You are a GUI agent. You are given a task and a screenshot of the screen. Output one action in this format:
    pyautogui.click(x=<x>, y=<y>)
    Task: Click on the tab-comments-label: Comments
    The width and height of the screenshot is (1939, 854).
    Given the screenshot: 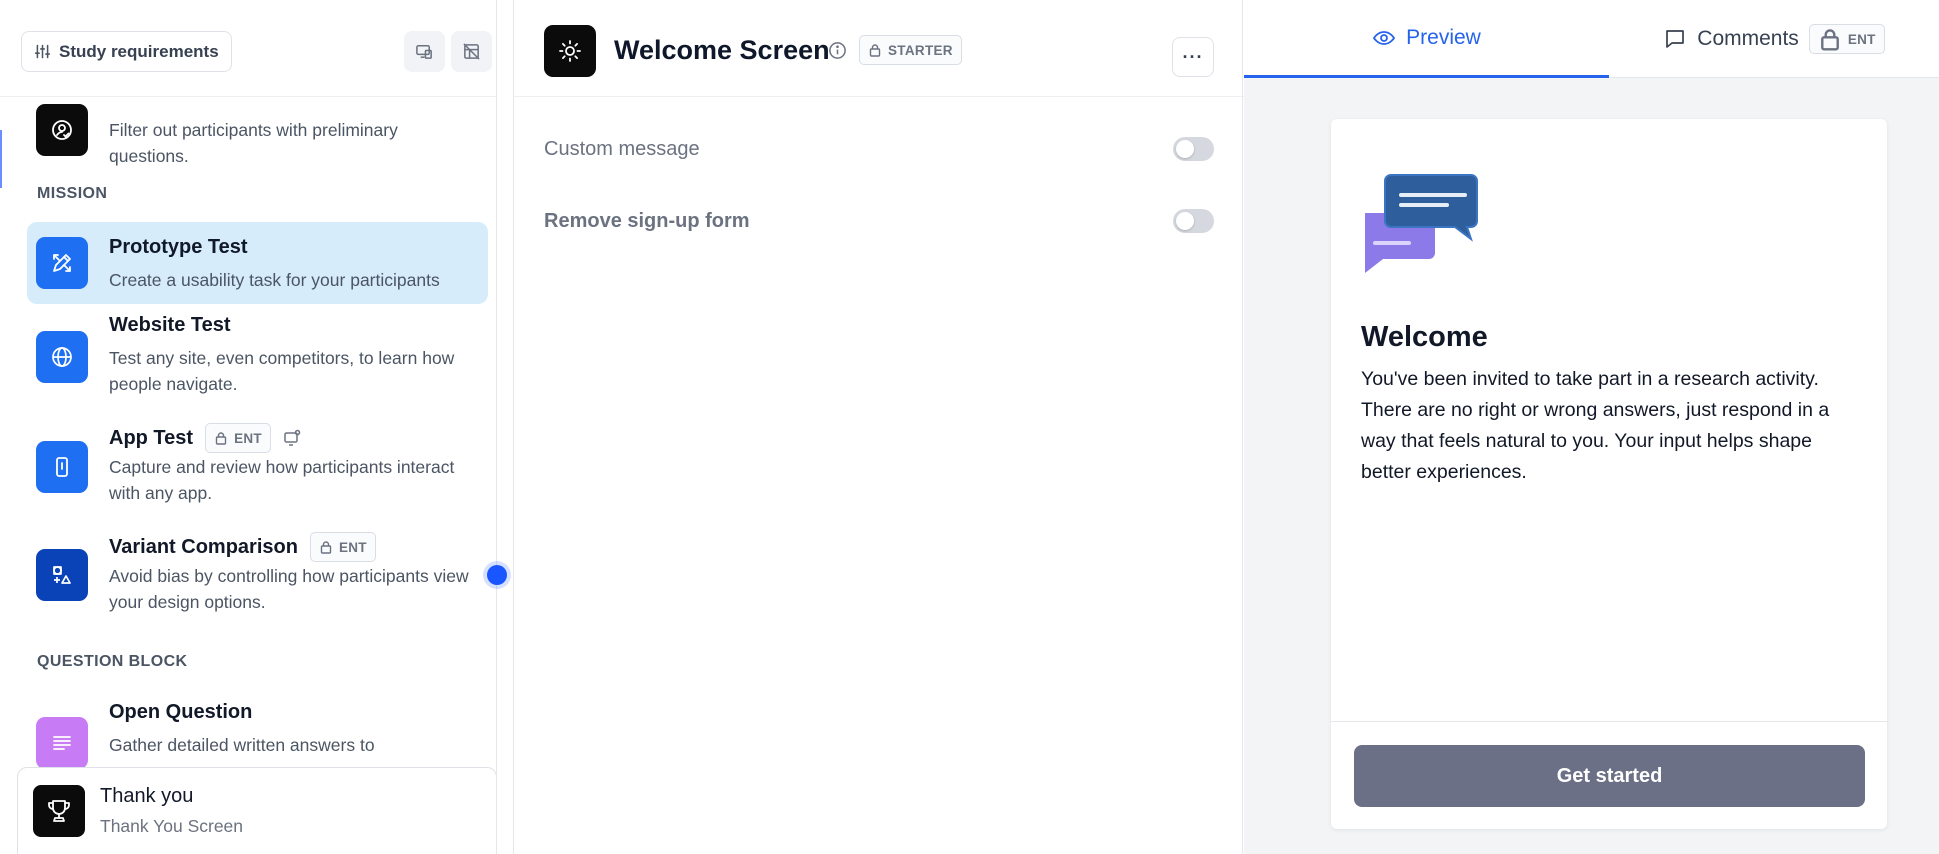 What is the action you would take?
    pyautogui.click(x=1748, y=38)
    